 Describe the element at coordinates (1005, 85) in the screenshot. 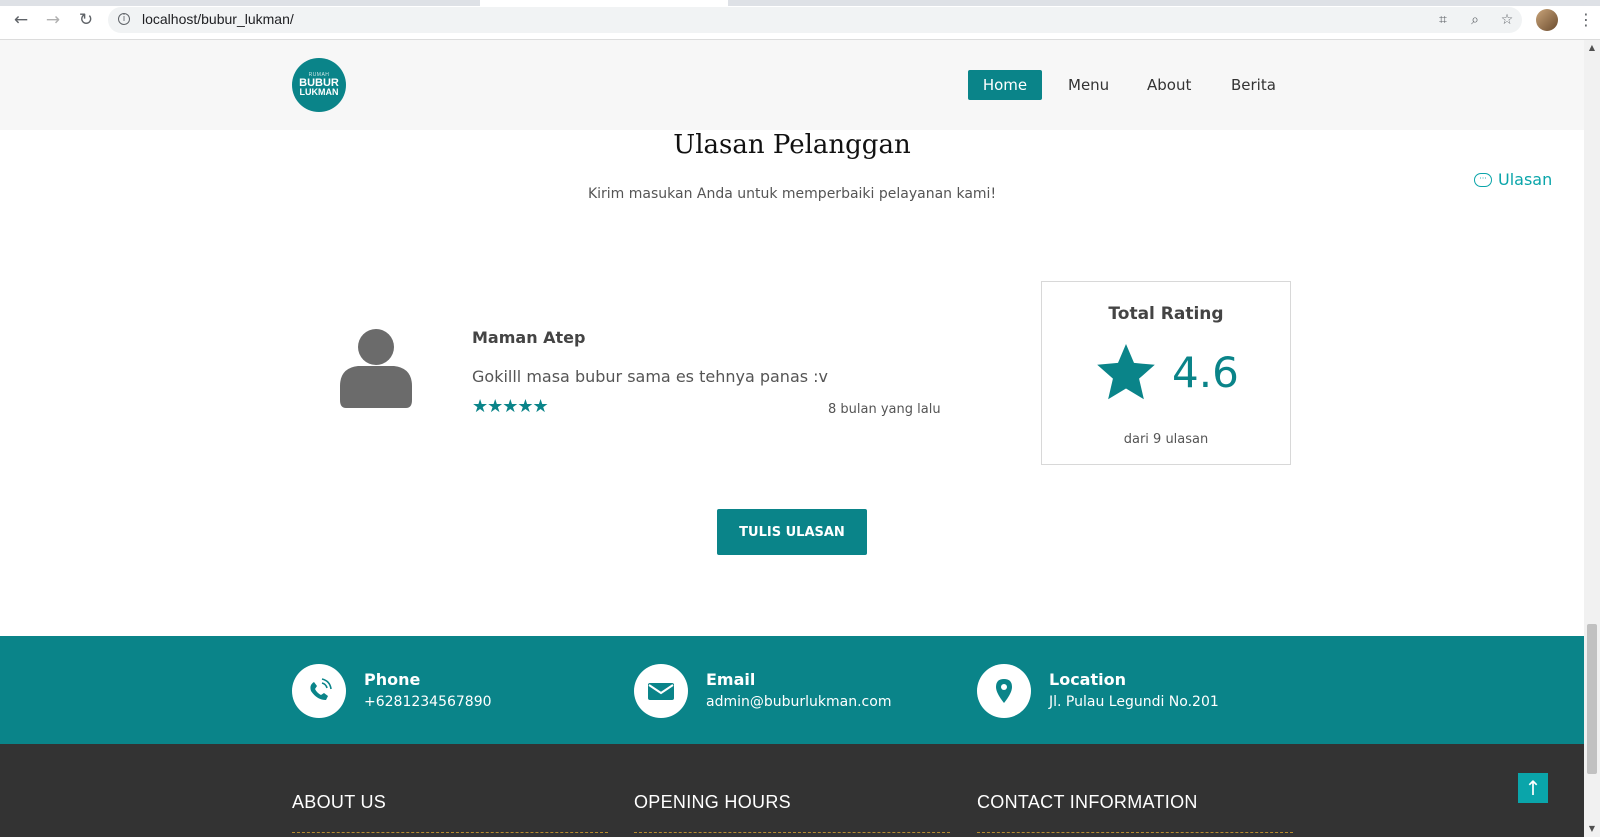

I see `nav-home: Home` at that location.